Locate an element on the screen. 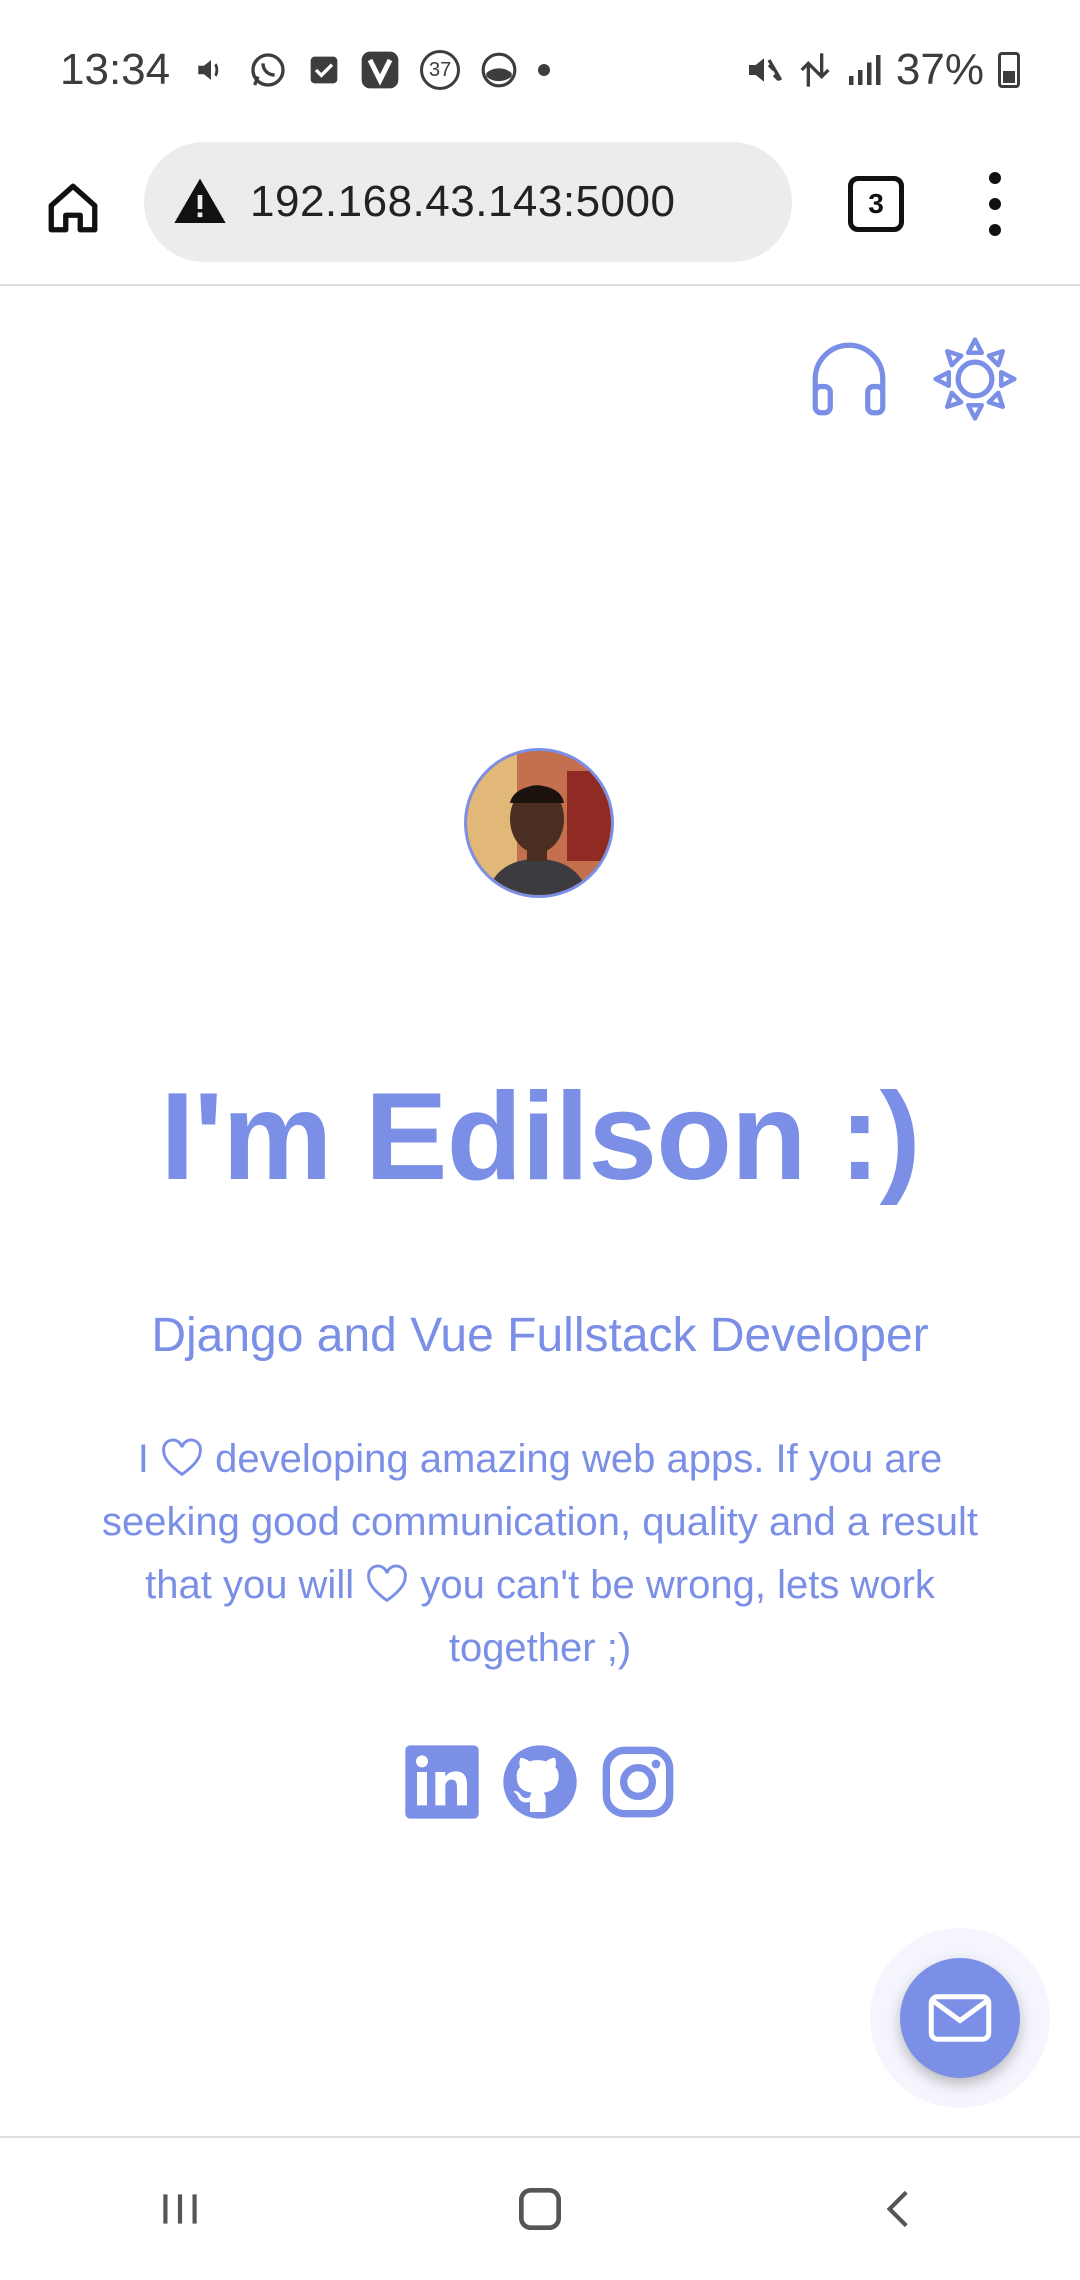  status-bar: 13:34 37 37% is located at coordinates (540, 70).